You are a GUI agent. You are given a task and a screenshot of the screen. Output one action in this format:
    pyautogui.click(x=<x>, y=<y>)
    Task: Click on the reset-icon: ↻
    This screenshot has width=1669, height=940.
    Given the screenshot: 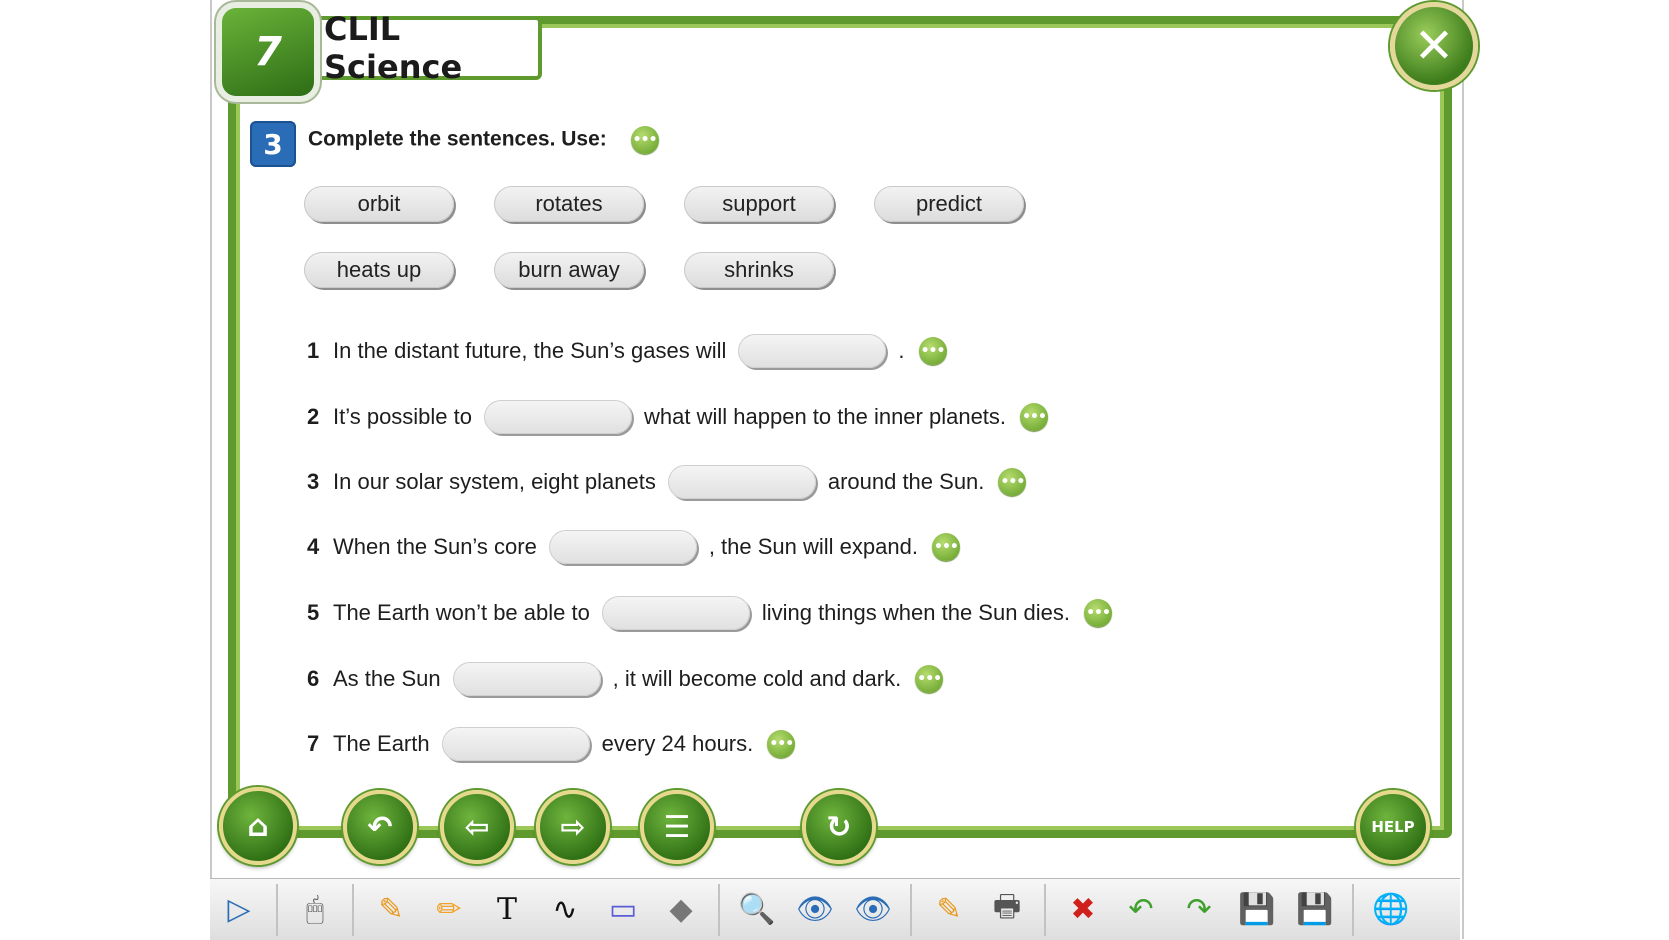 What is the action you would take?
    pyautogui.click(x=839, y=827)
    